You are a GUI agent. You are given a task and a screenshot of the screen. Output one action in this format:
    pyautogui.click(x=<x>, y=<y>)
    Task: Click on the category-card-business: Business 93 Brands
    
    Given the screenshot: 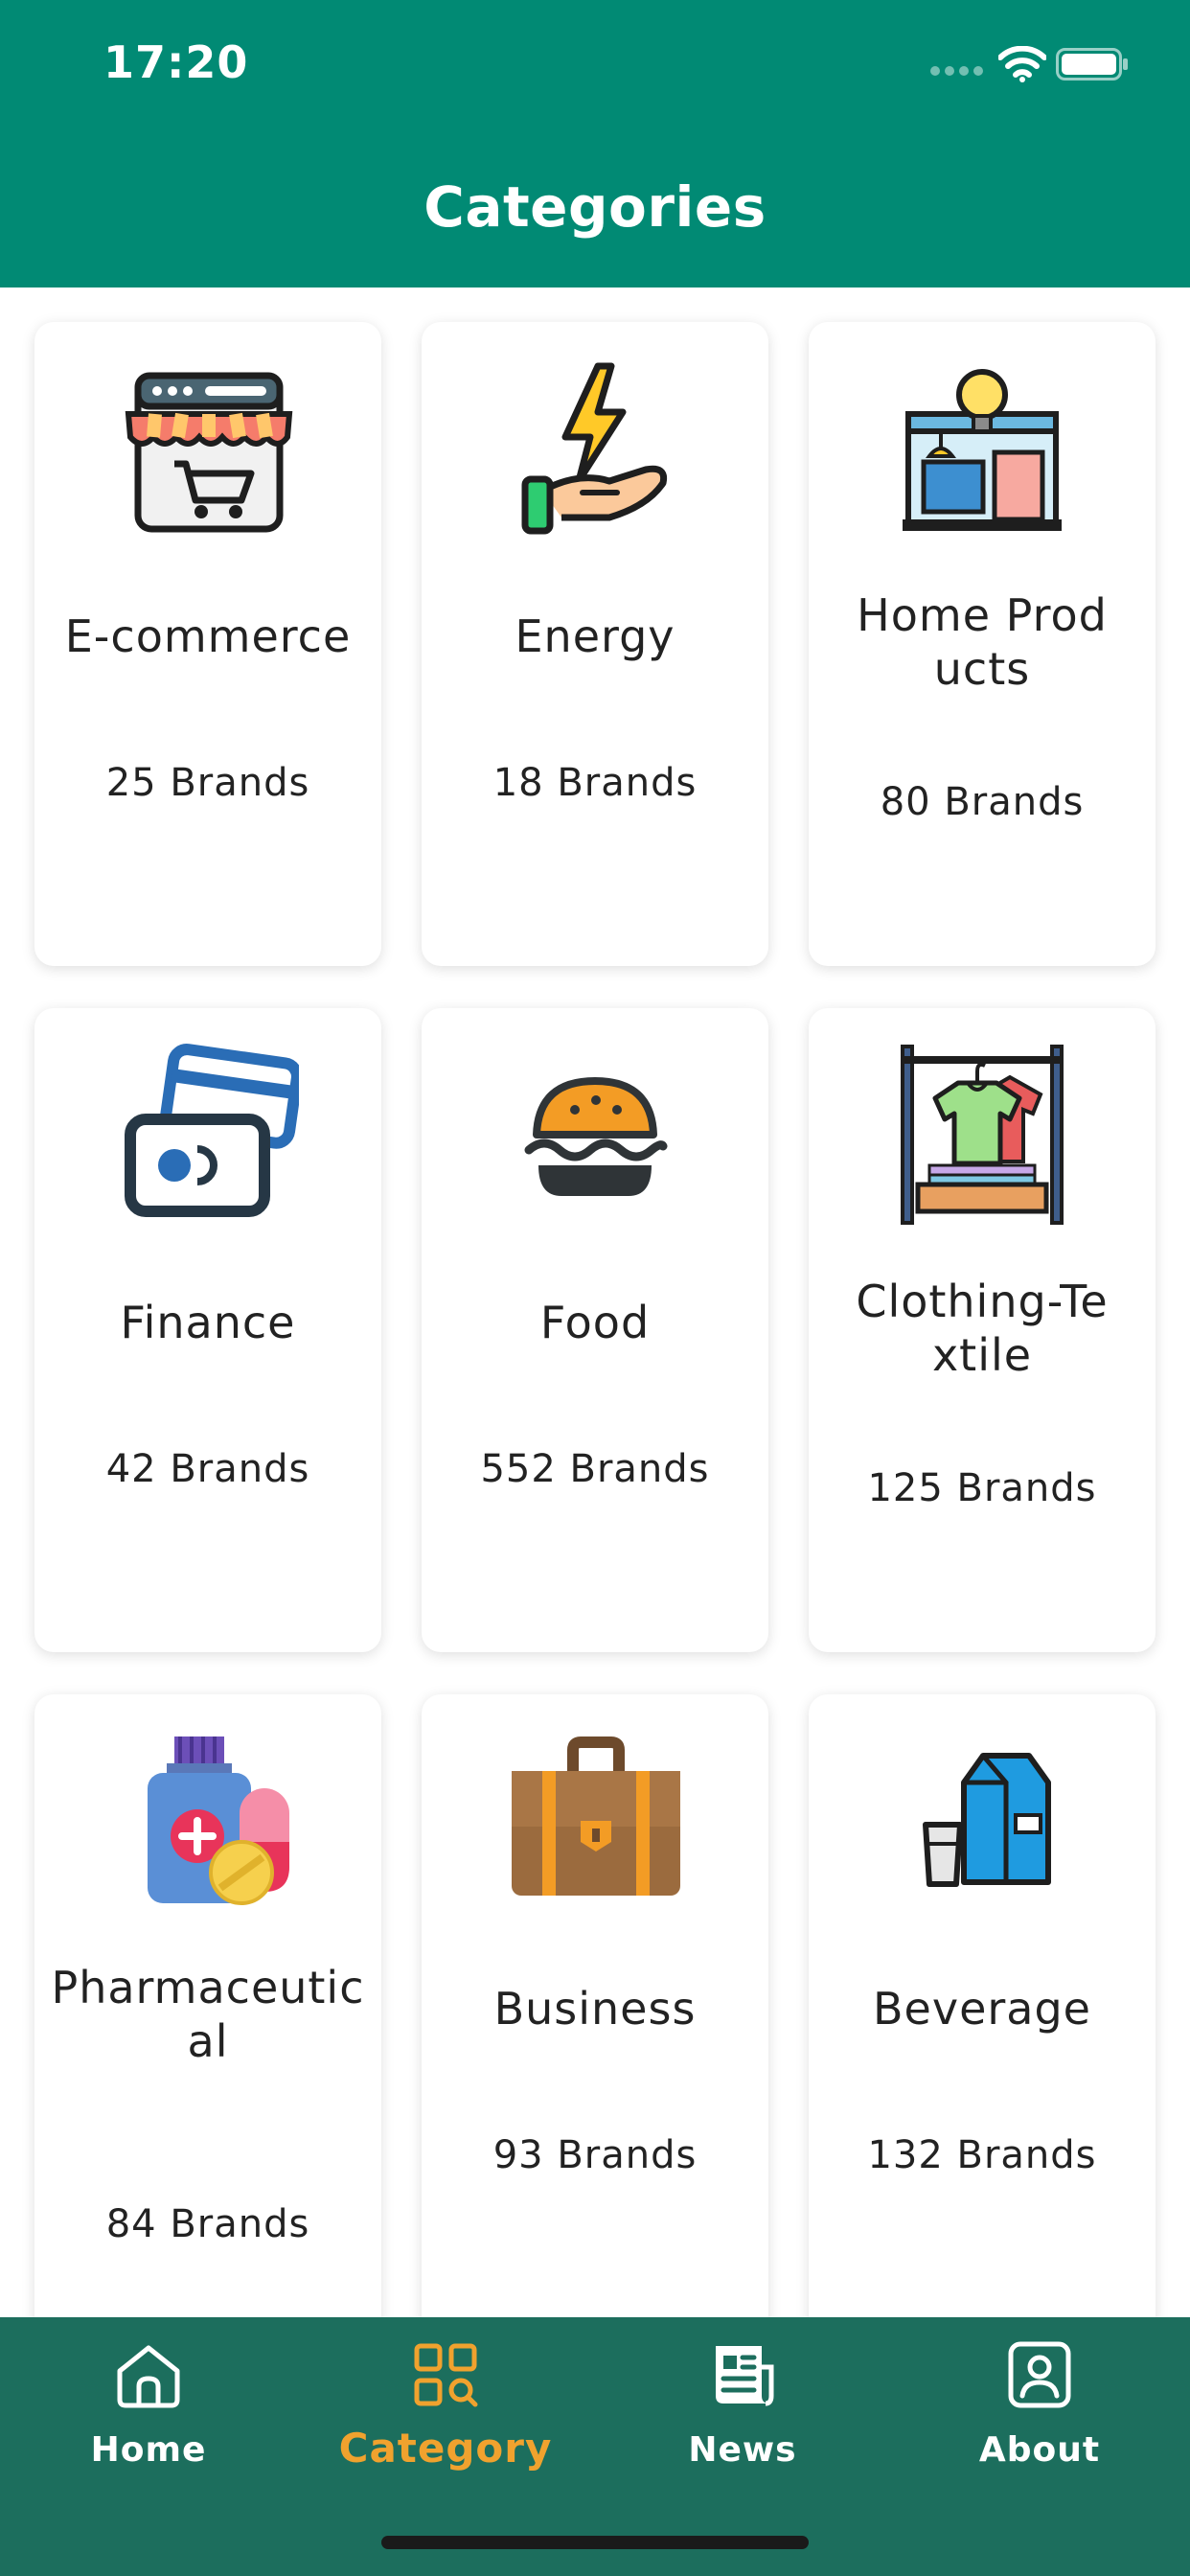 What is the action you would take?
    pyautogui.click(x=595, y=2005)
    